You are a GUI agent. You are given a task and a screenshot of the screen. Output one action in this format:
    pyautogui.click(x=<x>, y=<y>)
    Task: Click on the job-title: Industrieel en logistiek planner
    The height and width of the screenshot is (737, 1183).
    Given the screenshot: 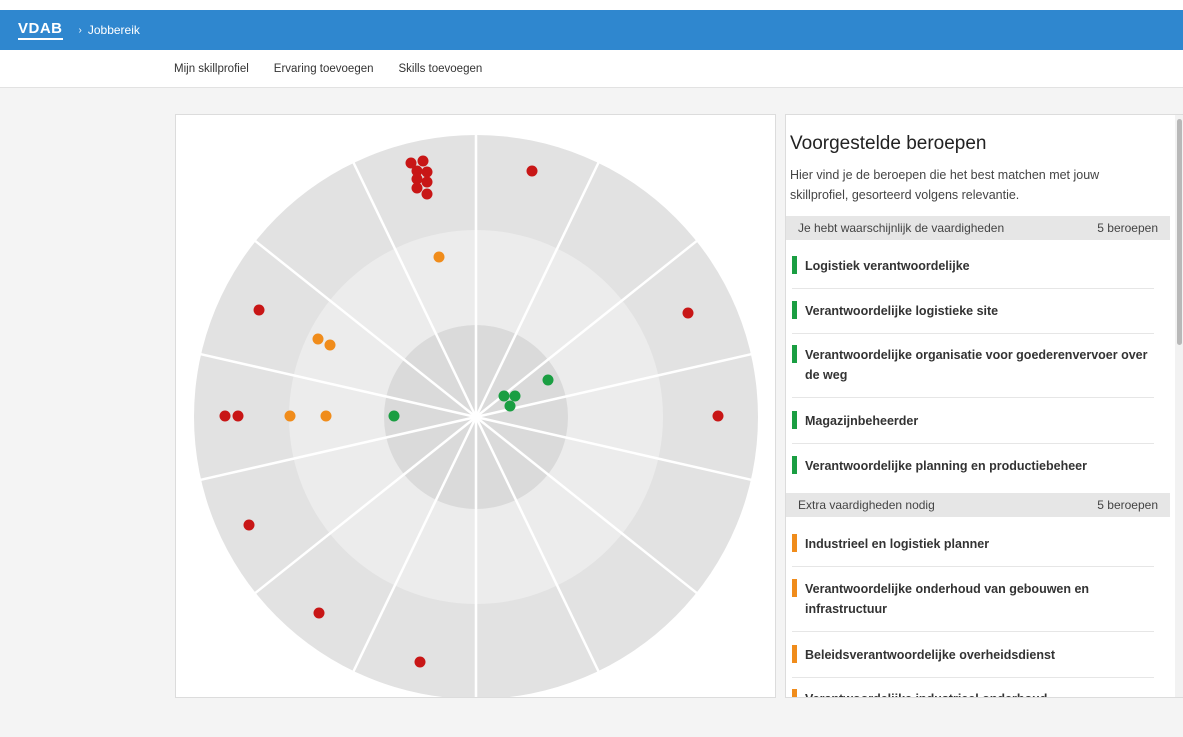 What is the action you would take?
    pyautogui.click(x=897, y=544)
    